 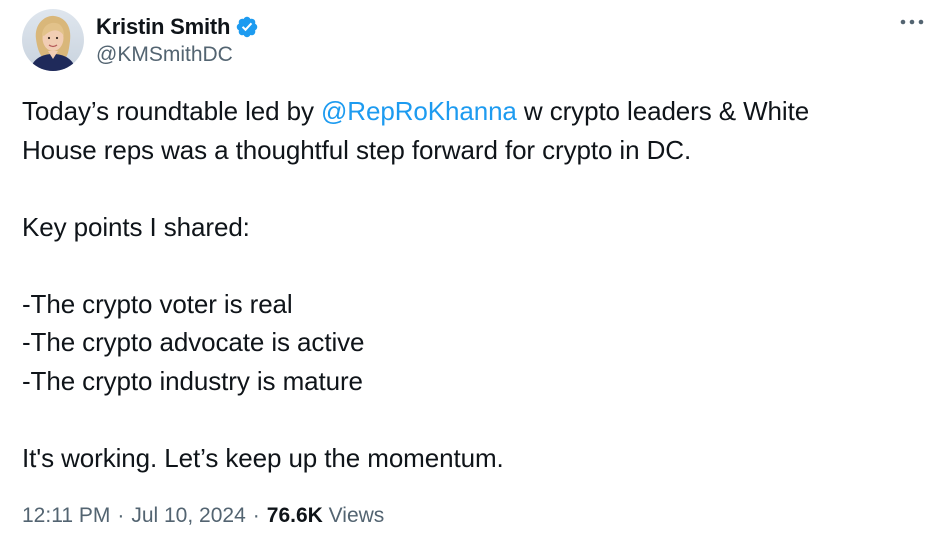 I want to click on more-options-button, so click(x=912, y=22).